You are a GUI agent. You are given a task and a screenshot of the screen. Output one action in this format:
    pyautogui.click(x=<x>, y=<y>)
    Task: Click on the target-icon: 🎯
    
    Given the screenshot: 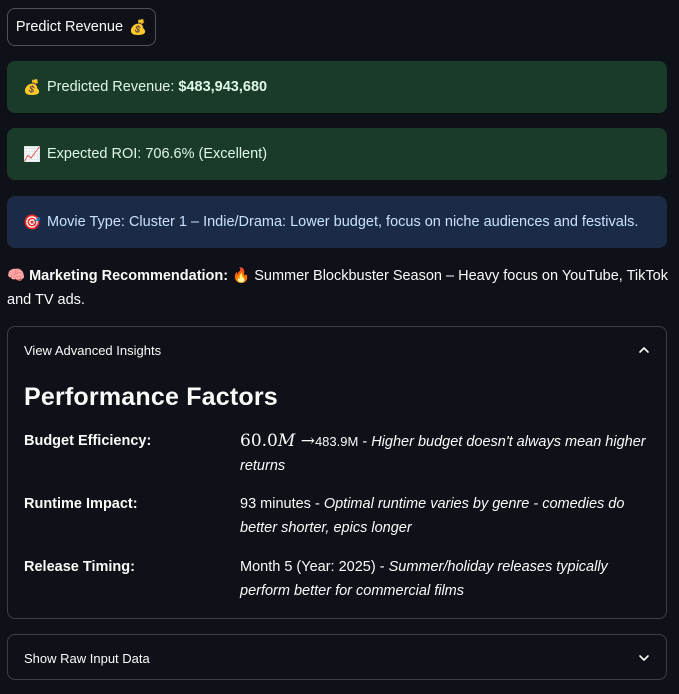 What is the action you would take?
    pyautogui.click(x=32, y=222)
    